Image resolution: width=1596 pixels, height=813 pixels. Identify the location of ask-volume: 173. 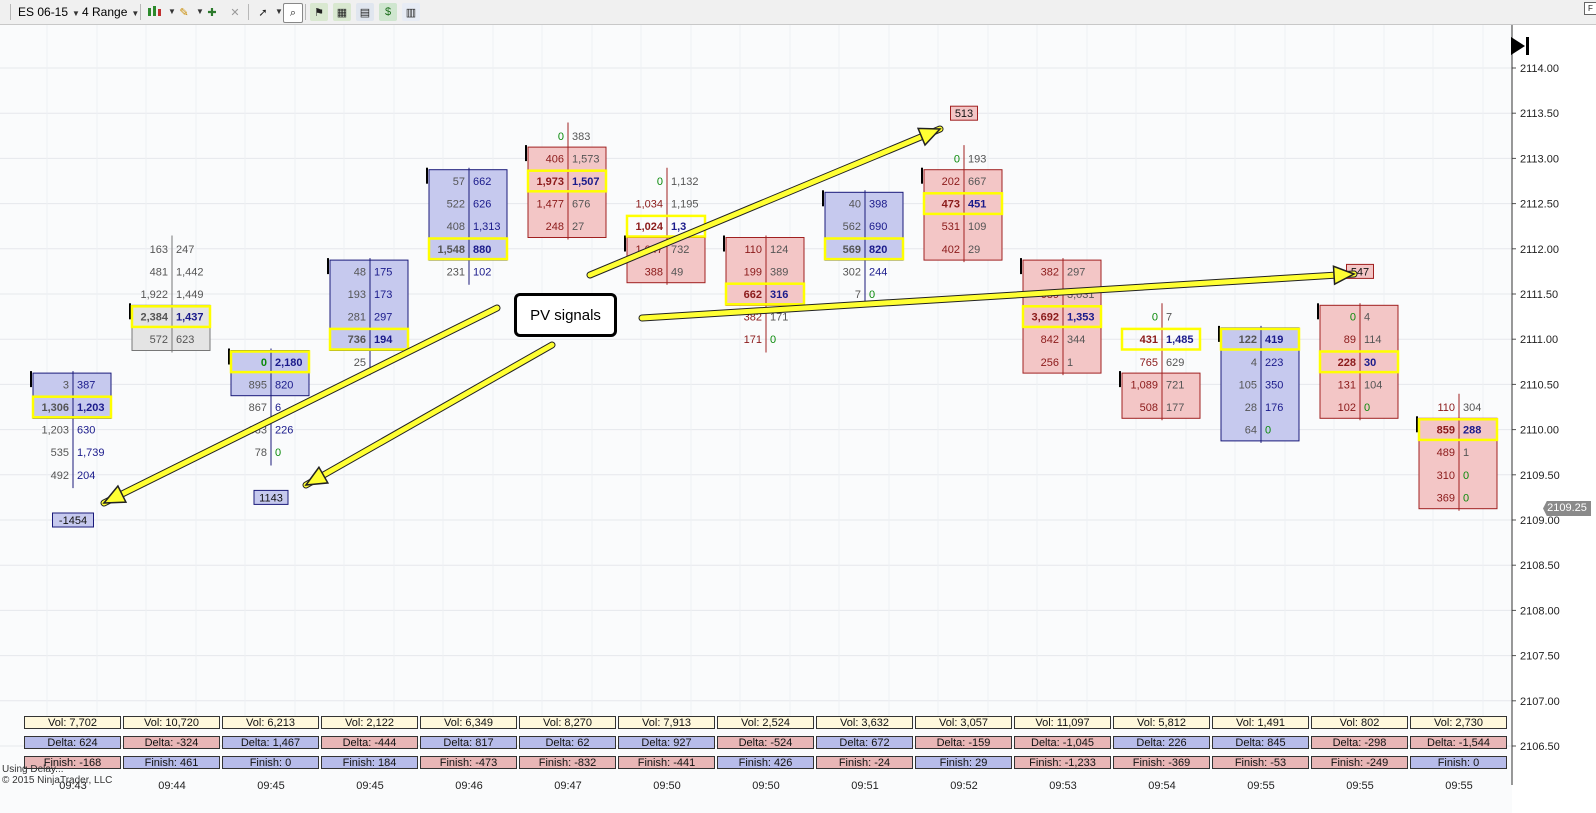
(383, 295).